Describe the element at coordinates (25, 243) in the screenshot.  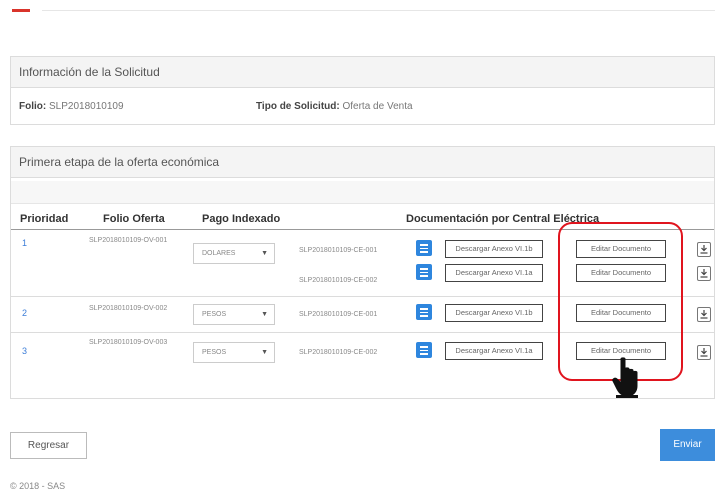
I see `priority-value: 1` at that location.